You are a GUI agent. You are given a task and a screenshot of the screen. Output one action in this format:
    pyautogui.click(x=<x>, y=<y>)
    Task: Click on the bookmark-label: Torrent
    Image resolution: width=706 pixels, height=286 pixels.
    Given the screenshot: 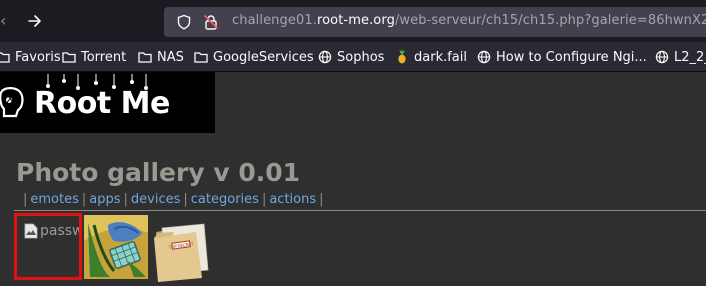 What is the action you would take?
    pyautogui.click(x=104, y=57)
    